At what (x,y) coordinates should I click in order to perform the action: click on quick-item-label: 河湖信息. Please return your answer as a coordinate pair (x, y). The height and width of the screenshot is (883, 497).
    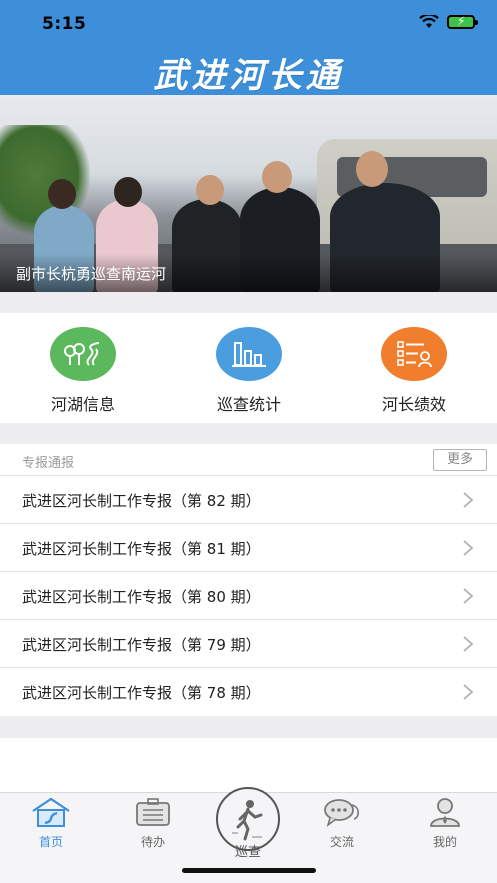
    Looking at the image, I should click on (82, 404).